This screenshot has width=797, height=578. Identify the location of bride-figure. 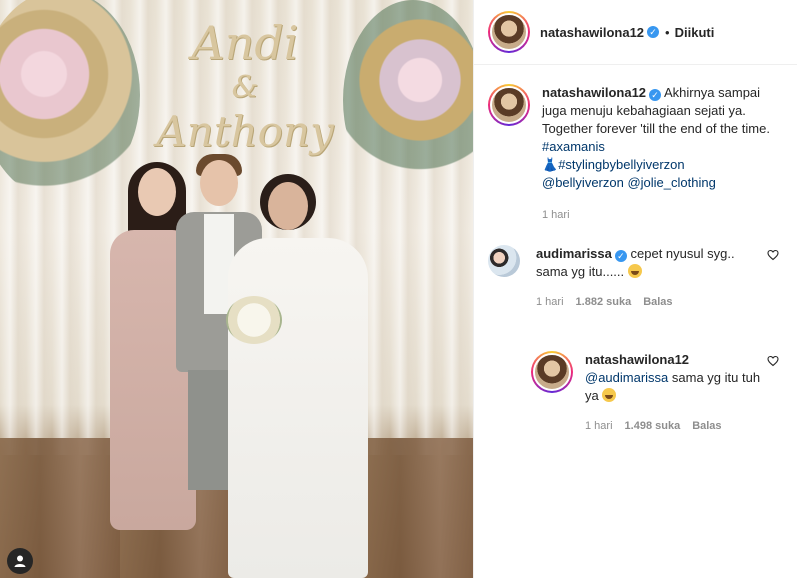
(303, 376).